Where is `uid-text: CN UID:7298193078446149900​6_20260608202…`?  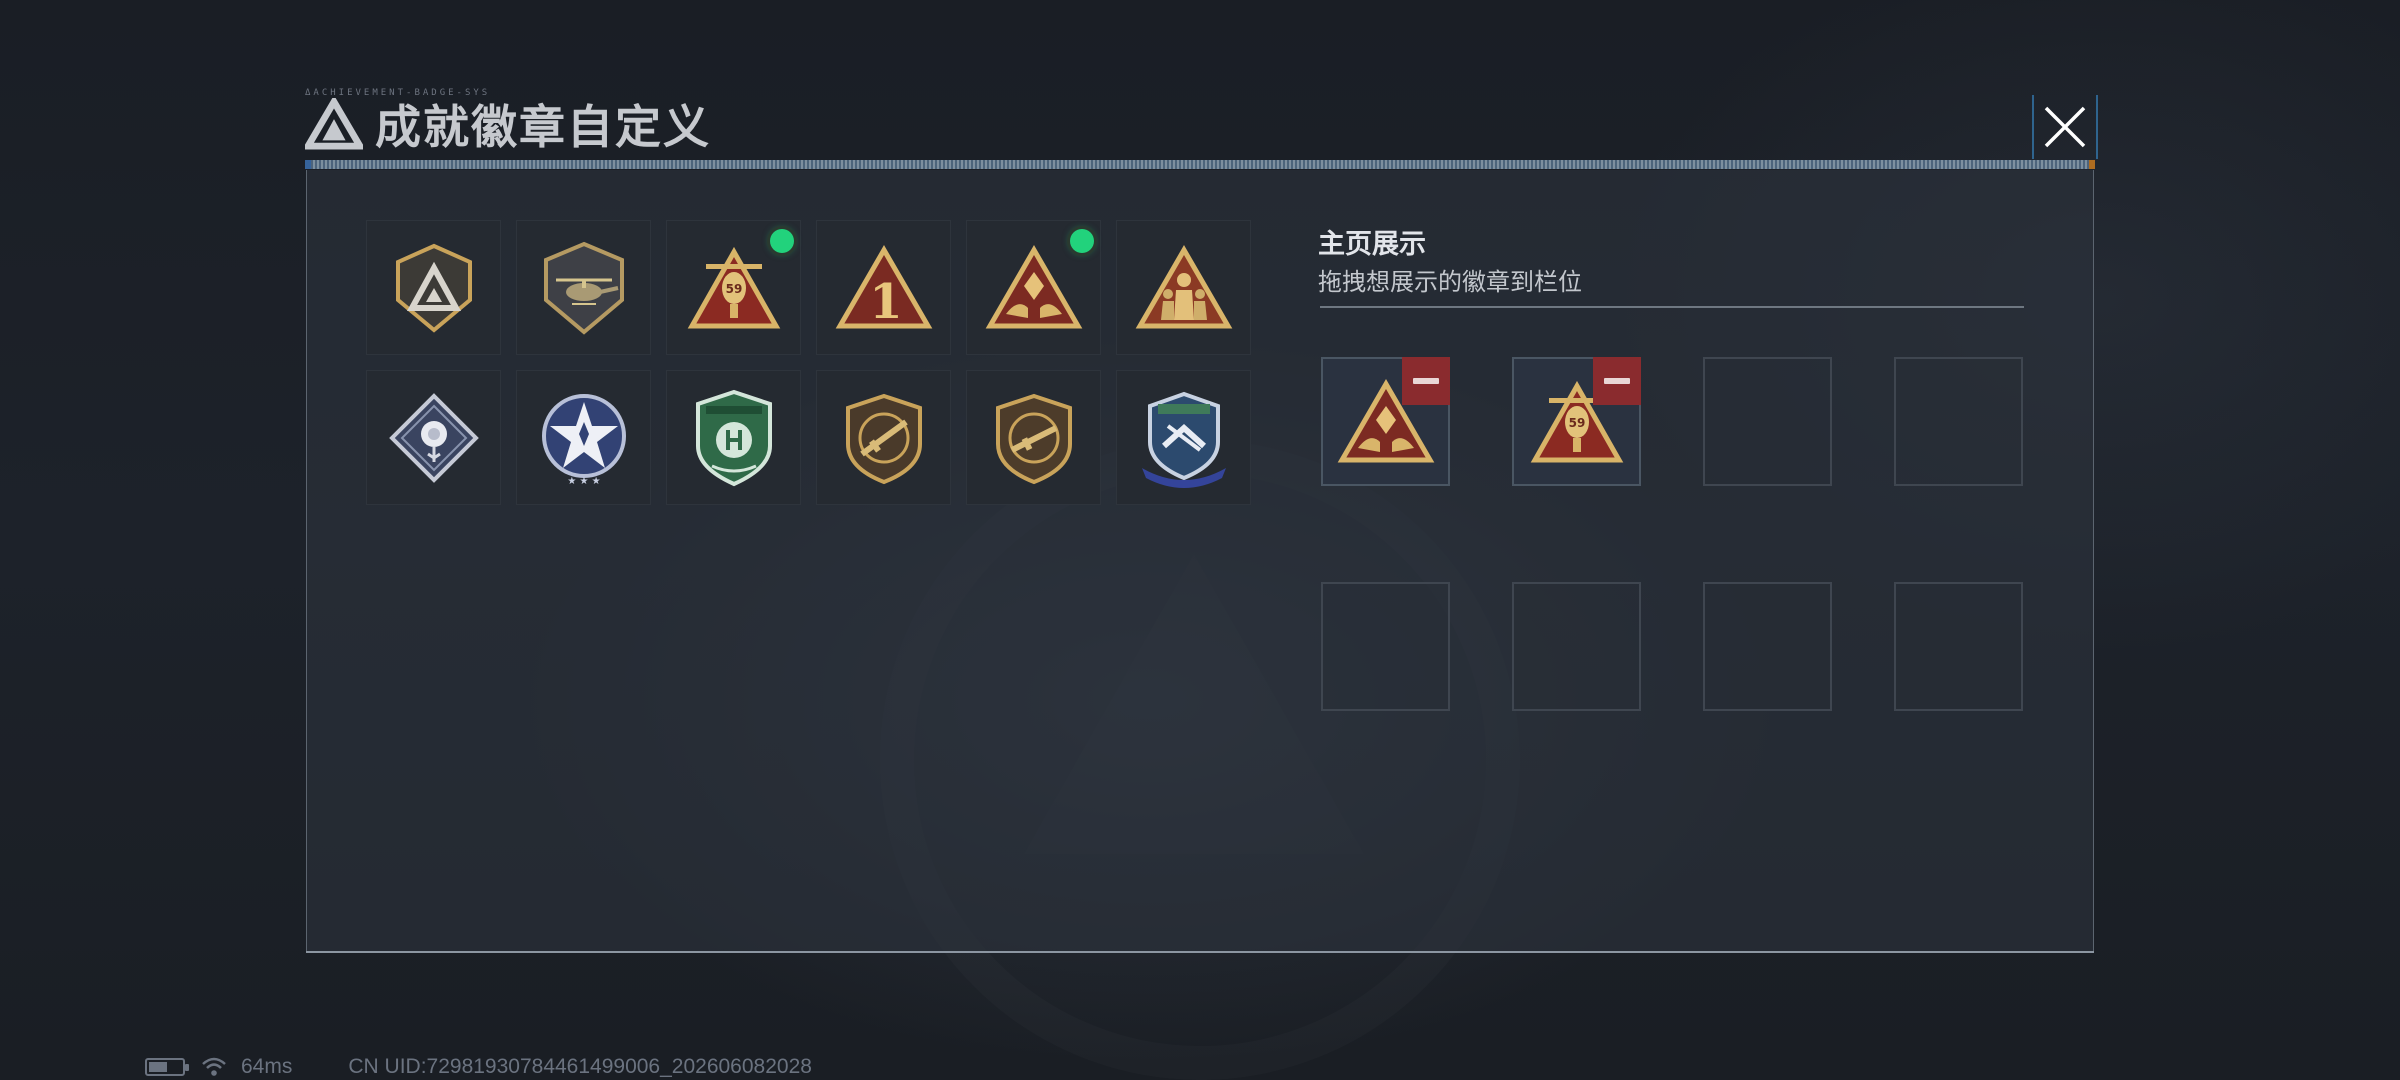
uid-text: CN UID:7298193078446149900​6_20260608202… is located at coordinates (580, 1066).